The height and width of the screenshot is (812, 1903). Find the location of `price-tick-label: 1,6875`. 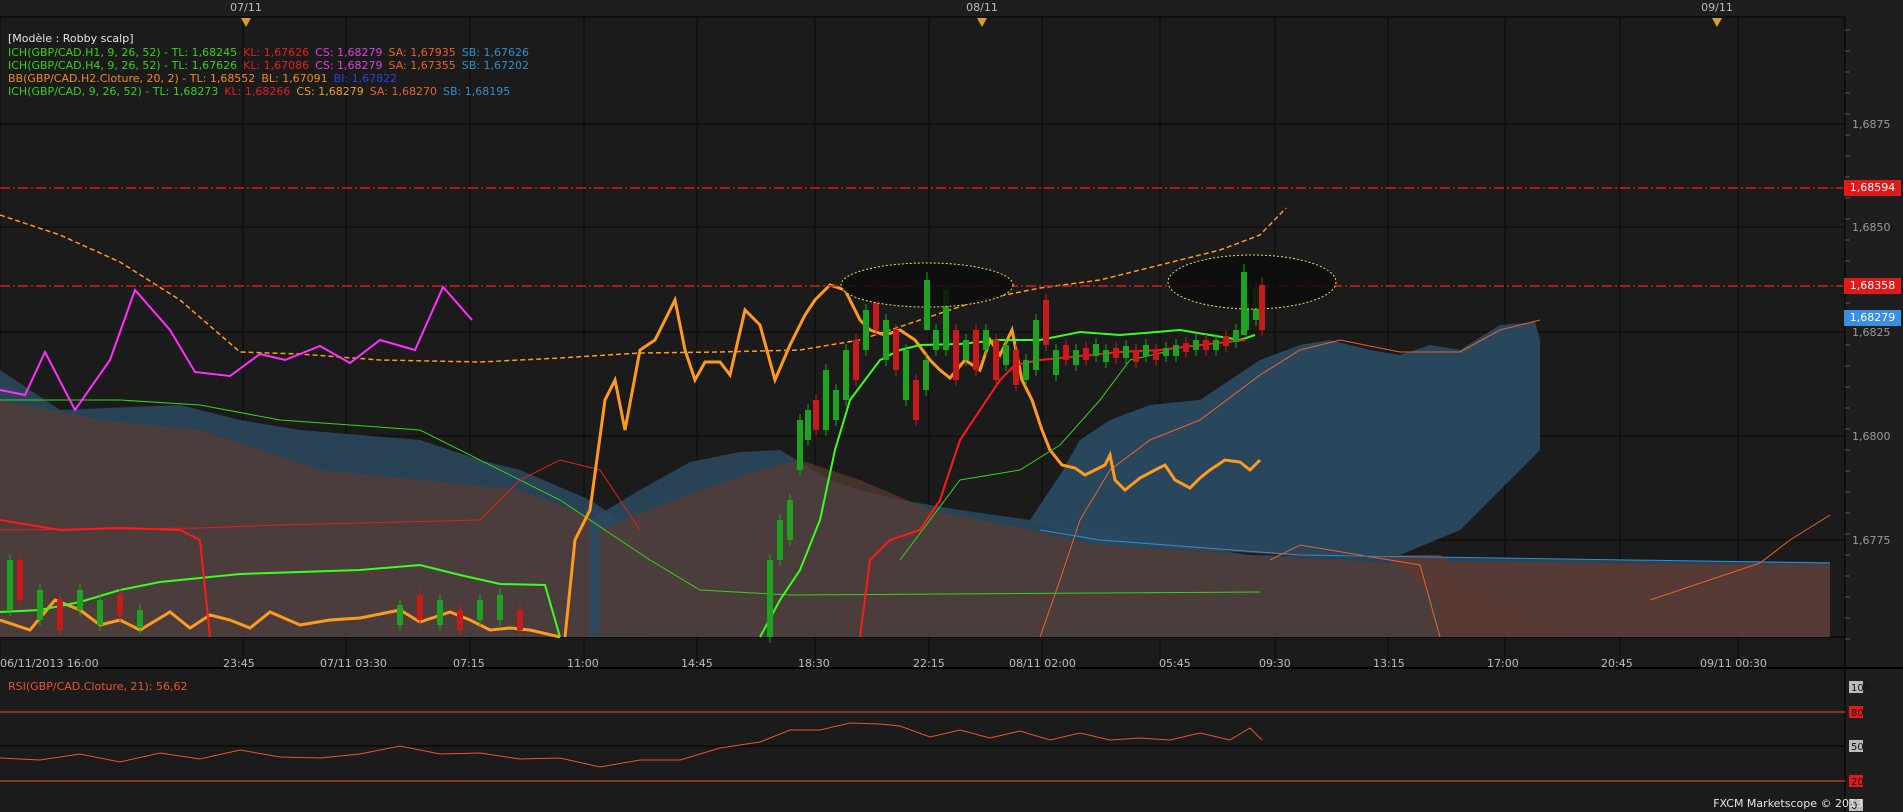

price-tick-label: 1,6875 is located at coordinates (1871, 124).